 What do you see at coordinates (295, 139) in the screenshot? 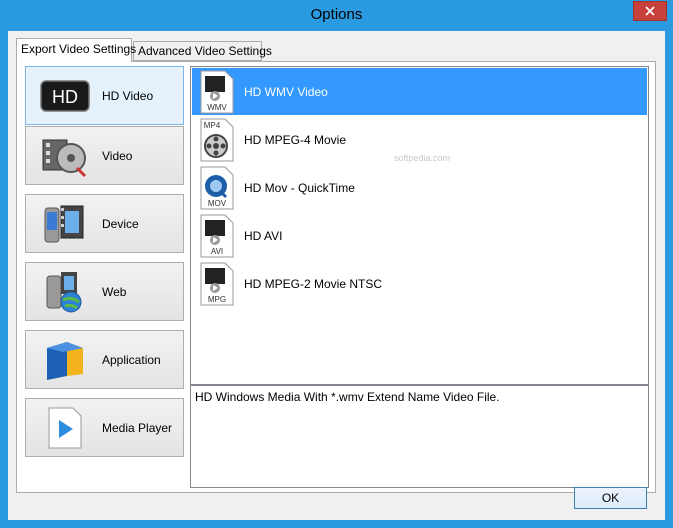
I see `format-label: HD MPEG-4 Movie` at bounding box center [295, 139].